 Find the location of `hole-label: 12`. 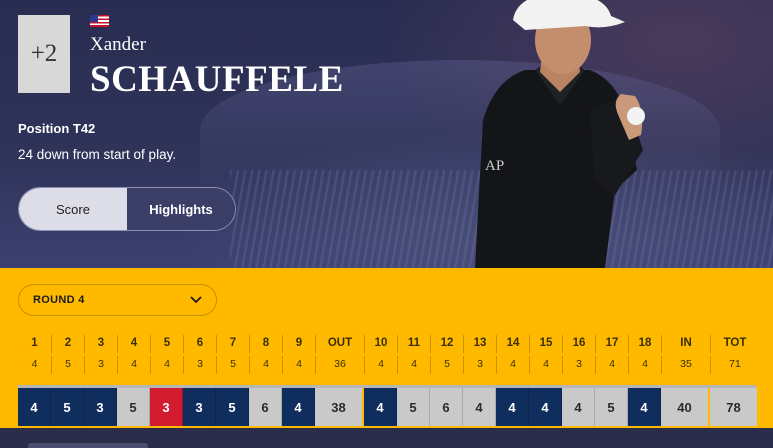

hole-label: 12 is located at coordinates (446, 344).